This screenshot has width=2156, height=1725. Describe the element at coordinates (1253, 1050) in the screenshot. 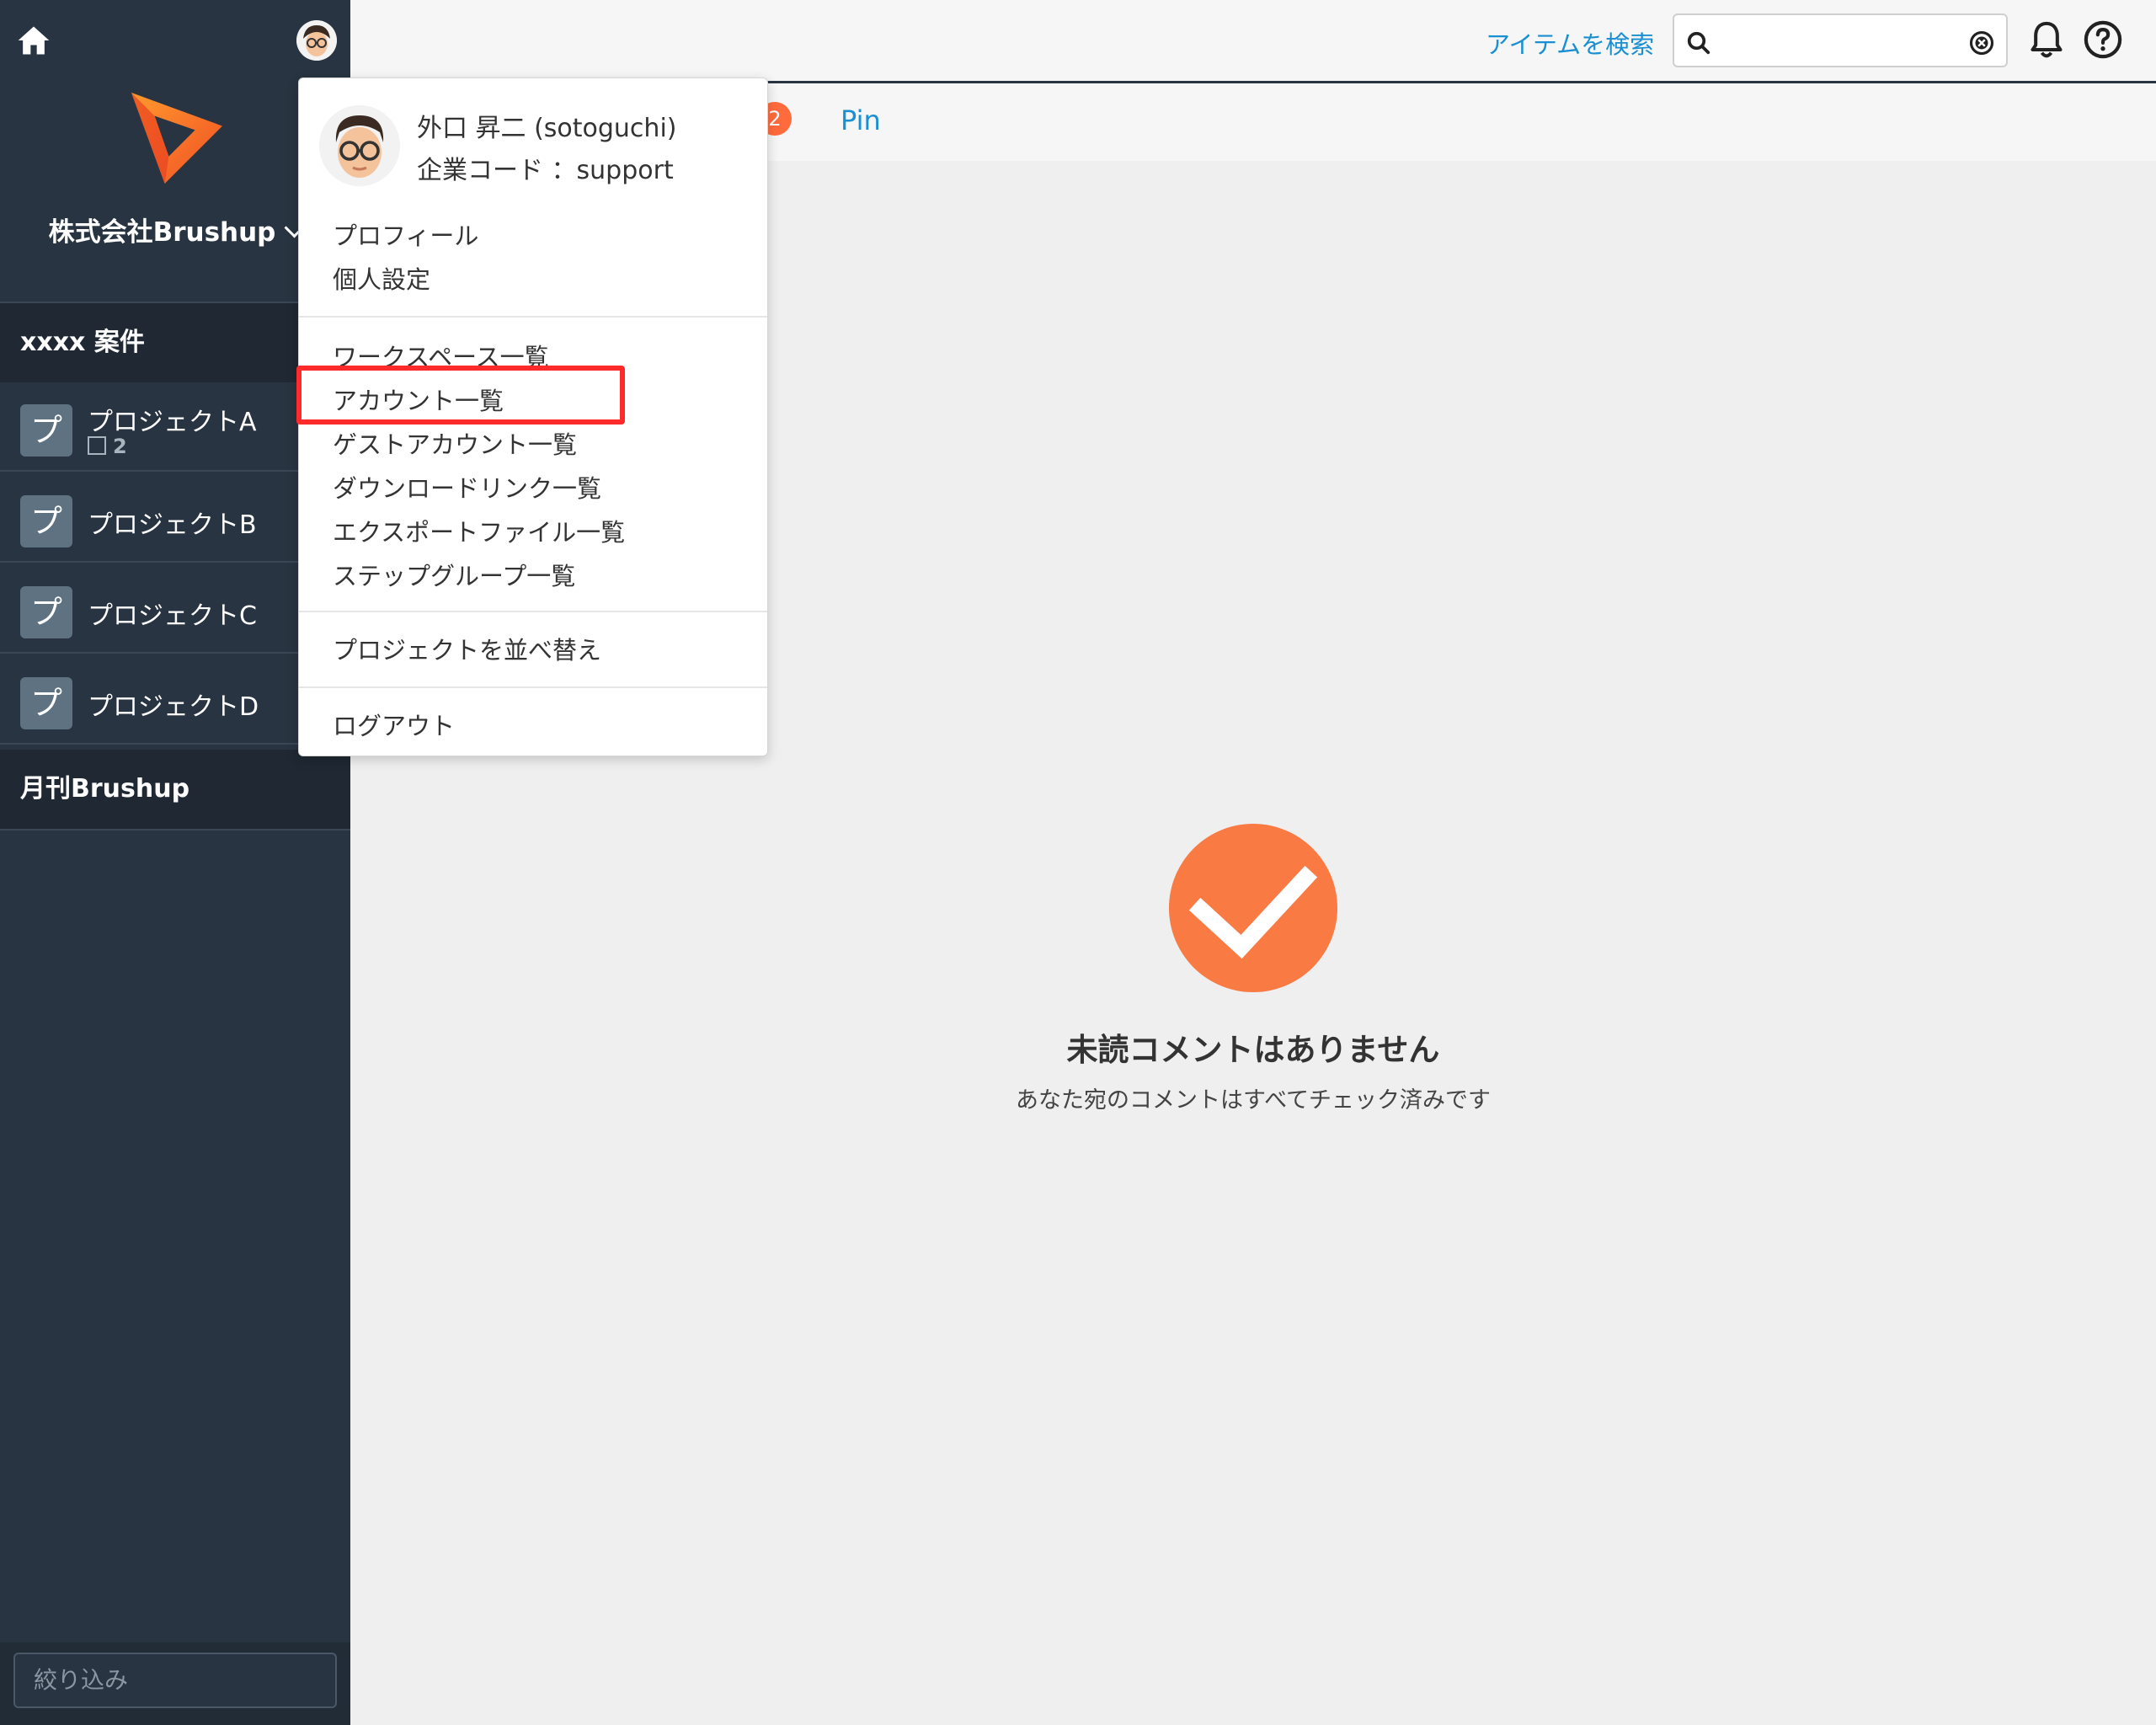

I see `empty-state-title: 未読コメントはありません` at that location.